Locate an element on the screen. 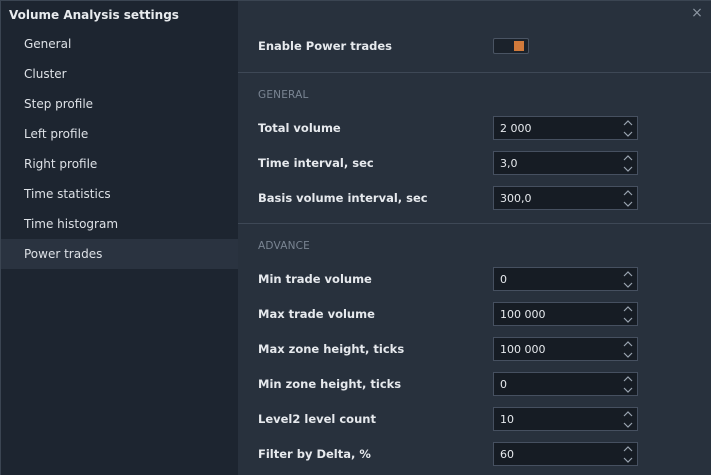 The width and height of the screenshot is (711, 475). window-title: Volume Analysis settings is located at coordinates (94, 15).